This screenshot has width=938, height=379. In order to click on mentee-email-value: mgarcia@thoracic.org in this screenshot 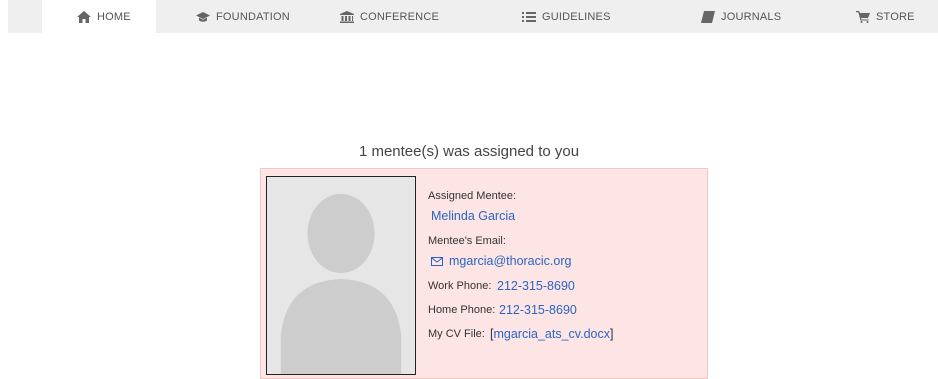, I will do `click(510, 261)`.